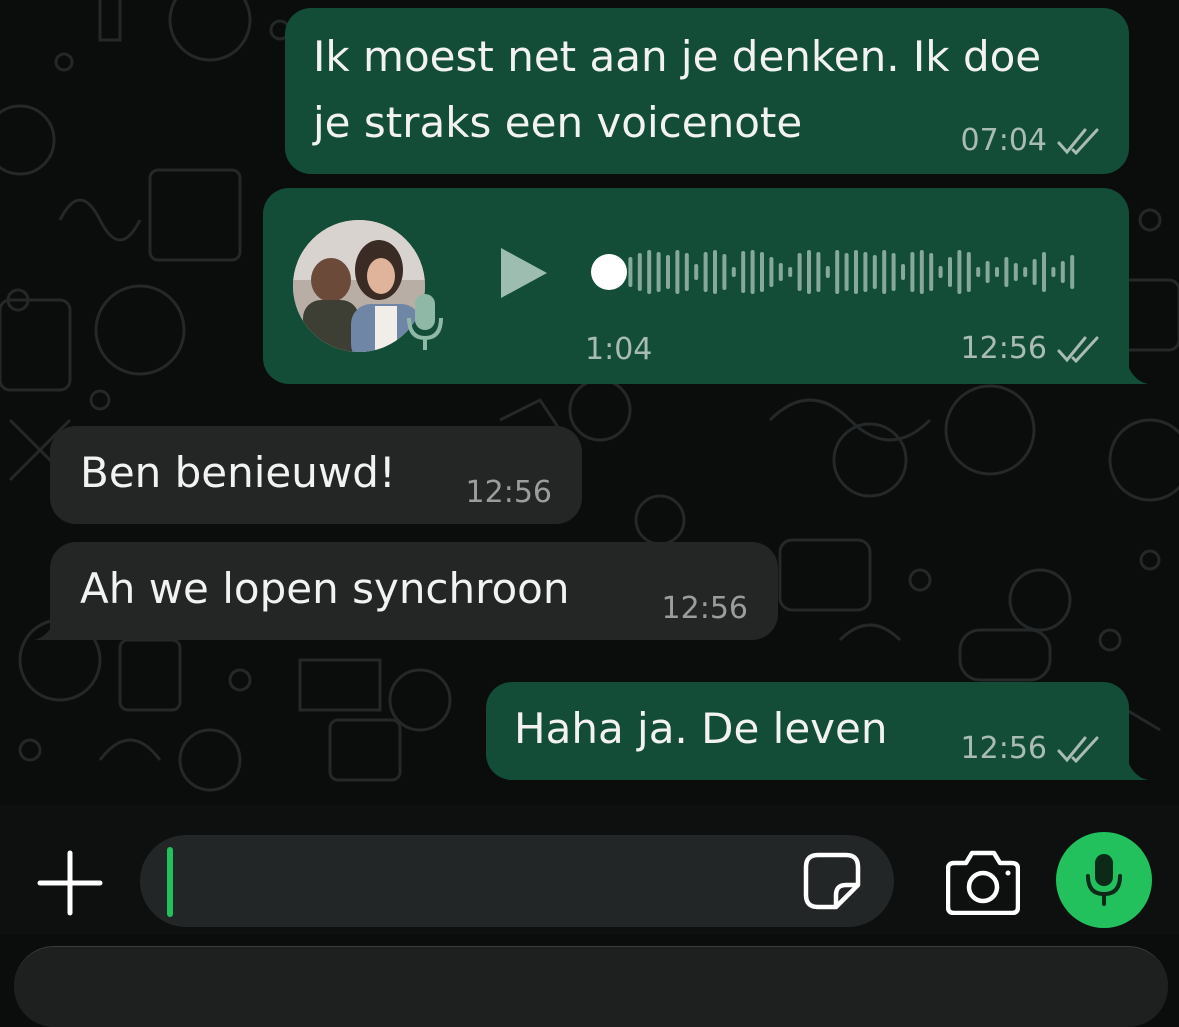  I want to click on message-meta: 07:04, so click(1031, 140).